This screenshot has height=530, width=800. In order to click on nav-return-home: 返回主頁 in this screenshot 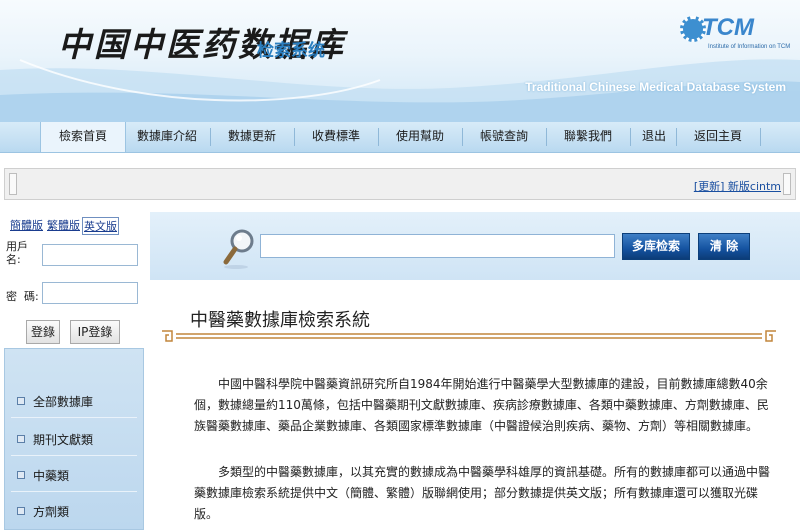, I will do `click(718, 137)`.